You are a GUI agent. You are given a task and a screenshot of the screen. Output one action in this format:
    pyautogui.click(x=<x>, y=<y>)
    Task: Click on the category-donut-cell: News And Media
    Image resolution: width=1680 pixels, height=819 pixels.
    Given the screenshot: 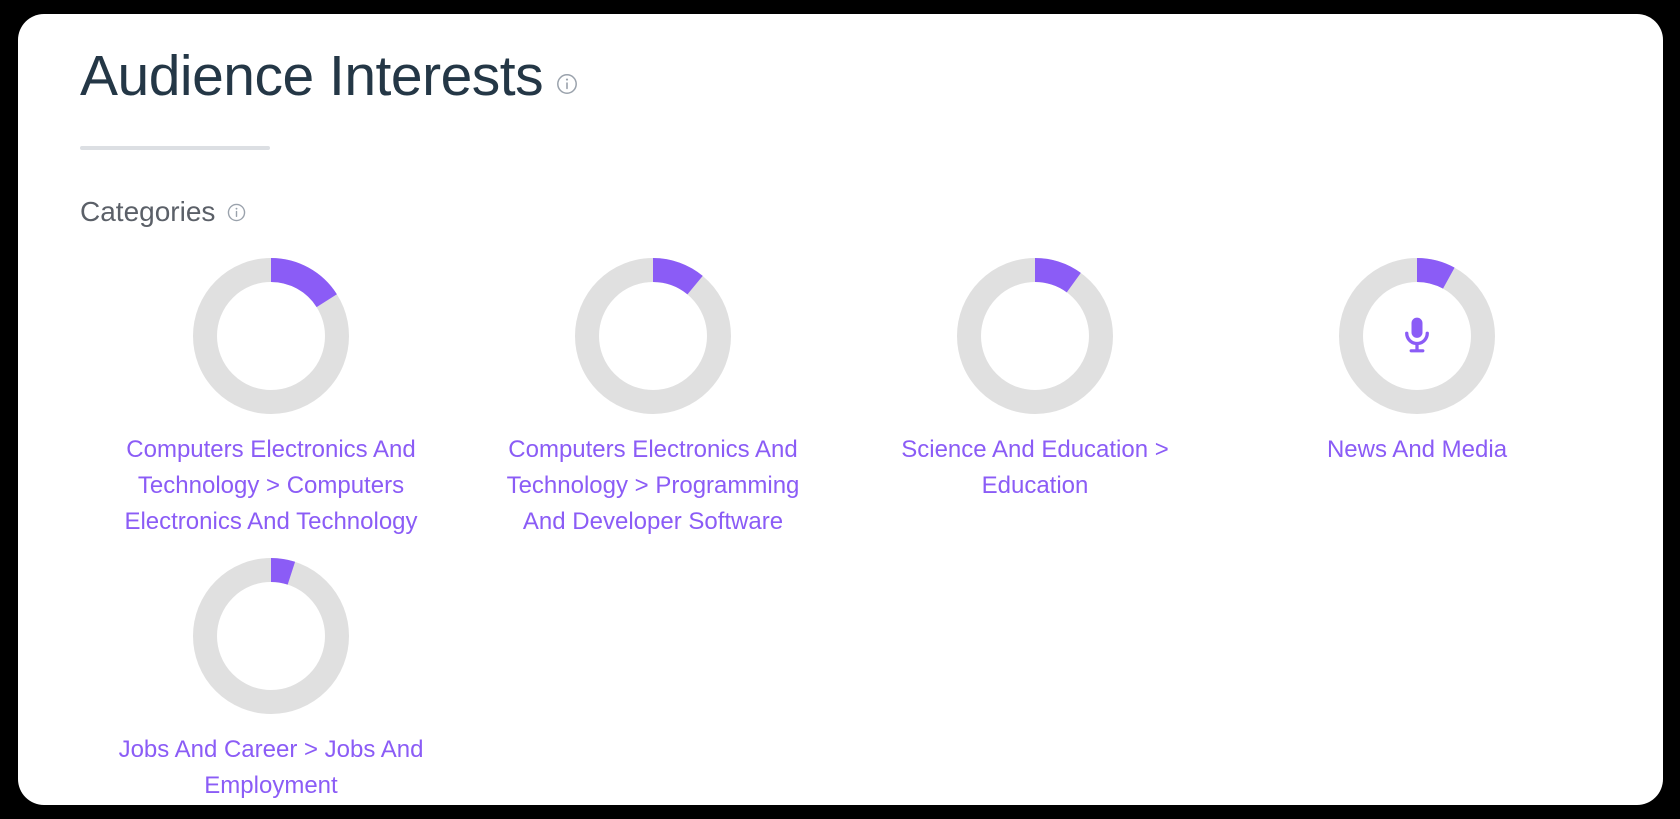 What is the action you would take?
    pyautogui.click(x=1417, y=398)
    